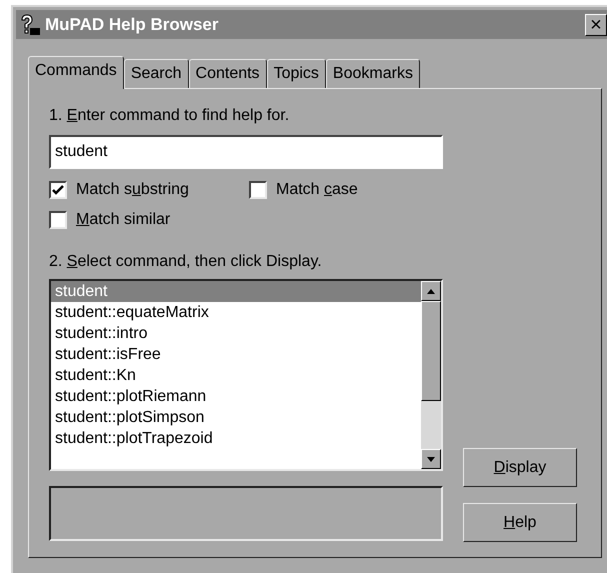  Describe the element at coordinates (227, 73) in the screenshot. I see `tab: Contents` at that location.